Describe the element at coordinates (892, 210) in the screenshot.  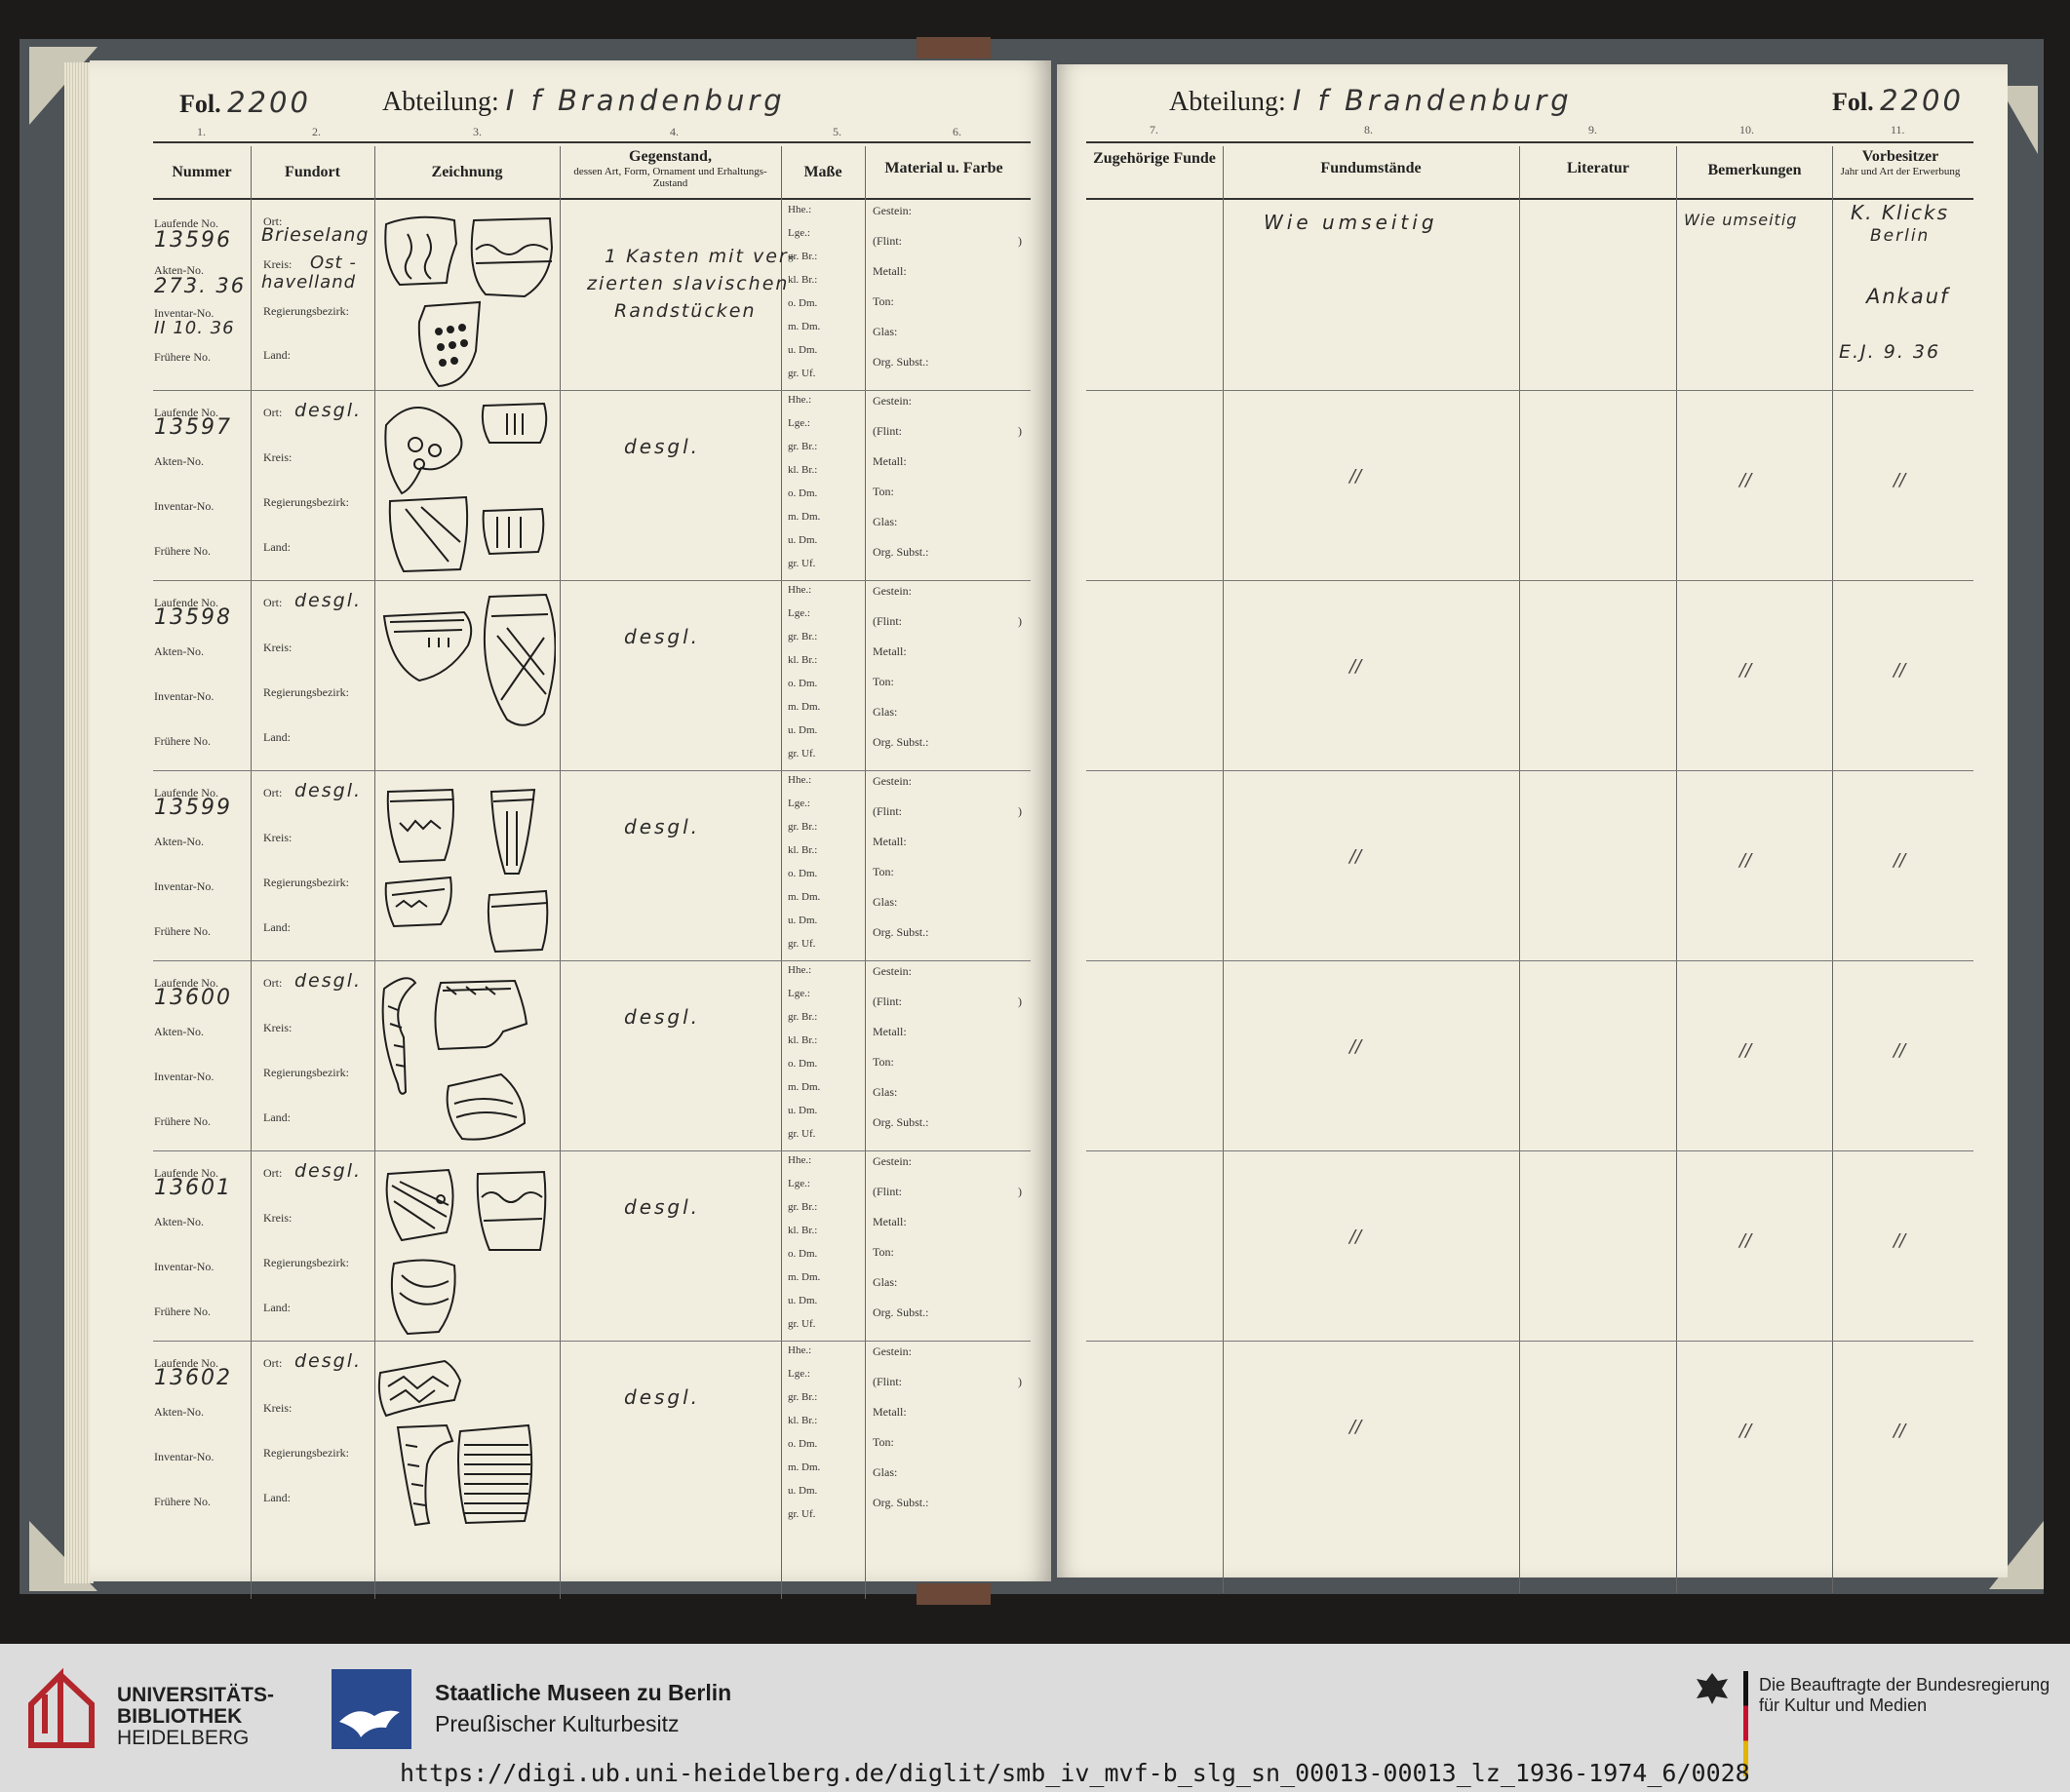
I see `material-label: Gestein:` at that location.